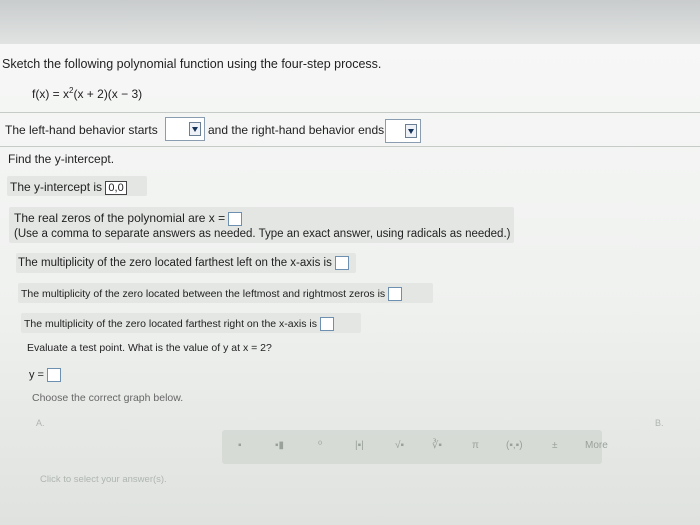 The height and width of the screenshot is (525, 700). What do you see at coordinates (596, 445) in the screenshot?
I see `more-tools-button: More` at bounding box center [596, 445].